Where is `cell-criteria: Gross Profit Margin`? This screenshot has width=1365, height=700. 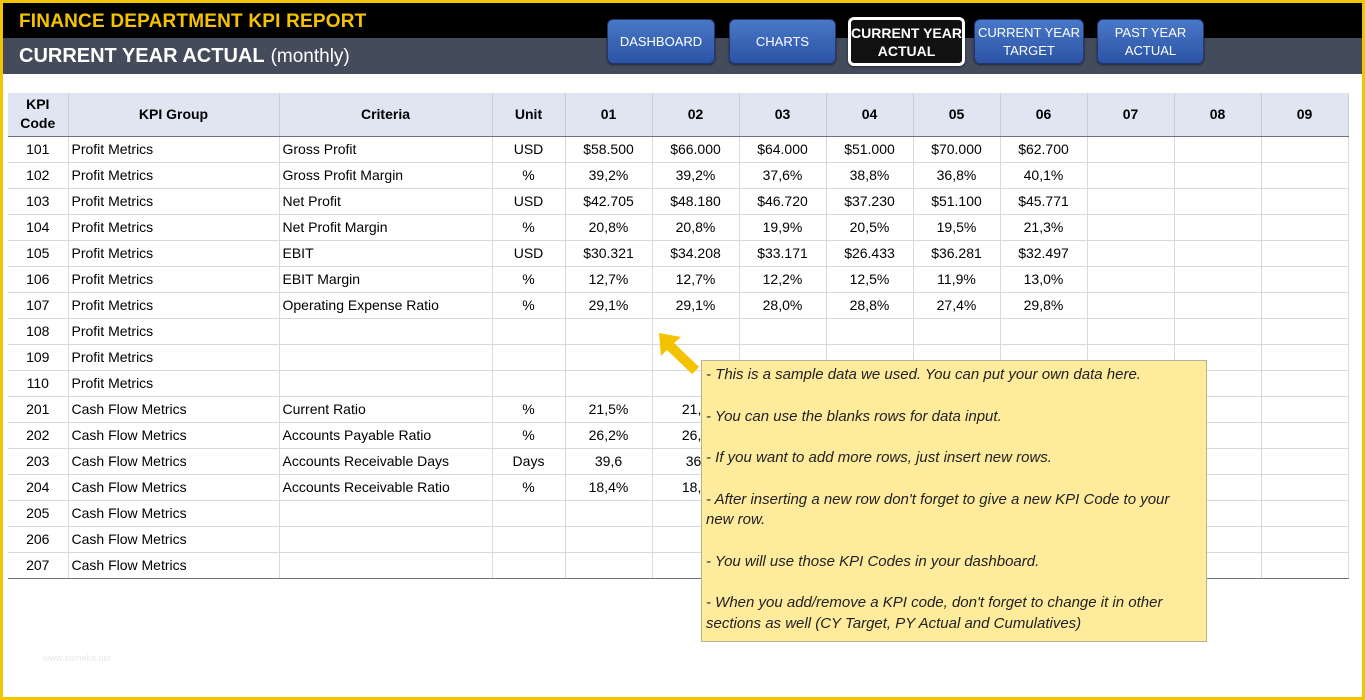
cell-criteria: Gross Profit Margin is located at coordinates (386, 175).